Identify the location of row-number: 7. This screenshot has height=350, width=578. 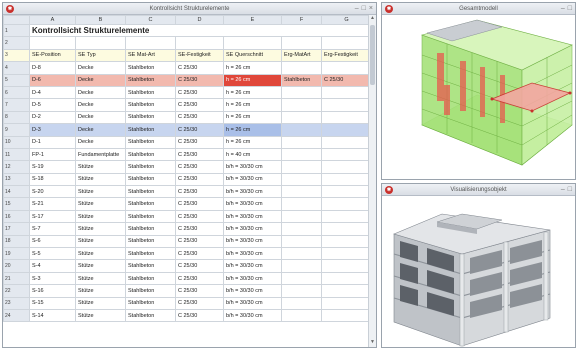
(16, 105).